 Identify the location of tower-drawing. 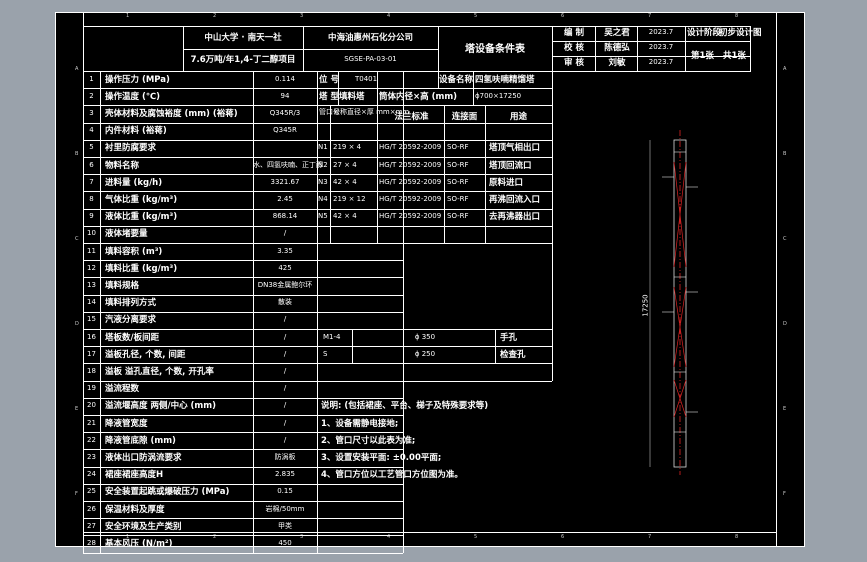
(673, 302).